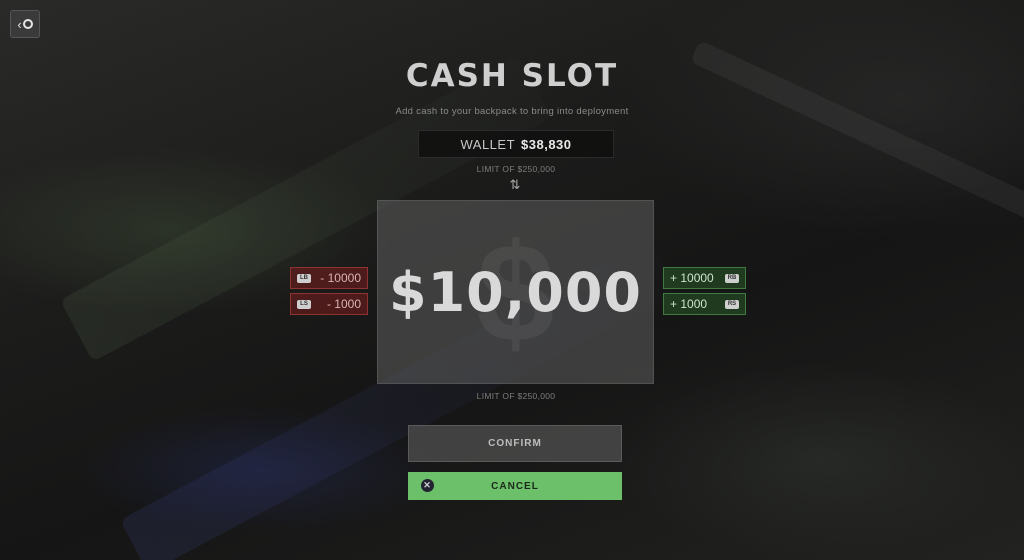  I want to click on wallet-label: WALLET, so click(488, 144).